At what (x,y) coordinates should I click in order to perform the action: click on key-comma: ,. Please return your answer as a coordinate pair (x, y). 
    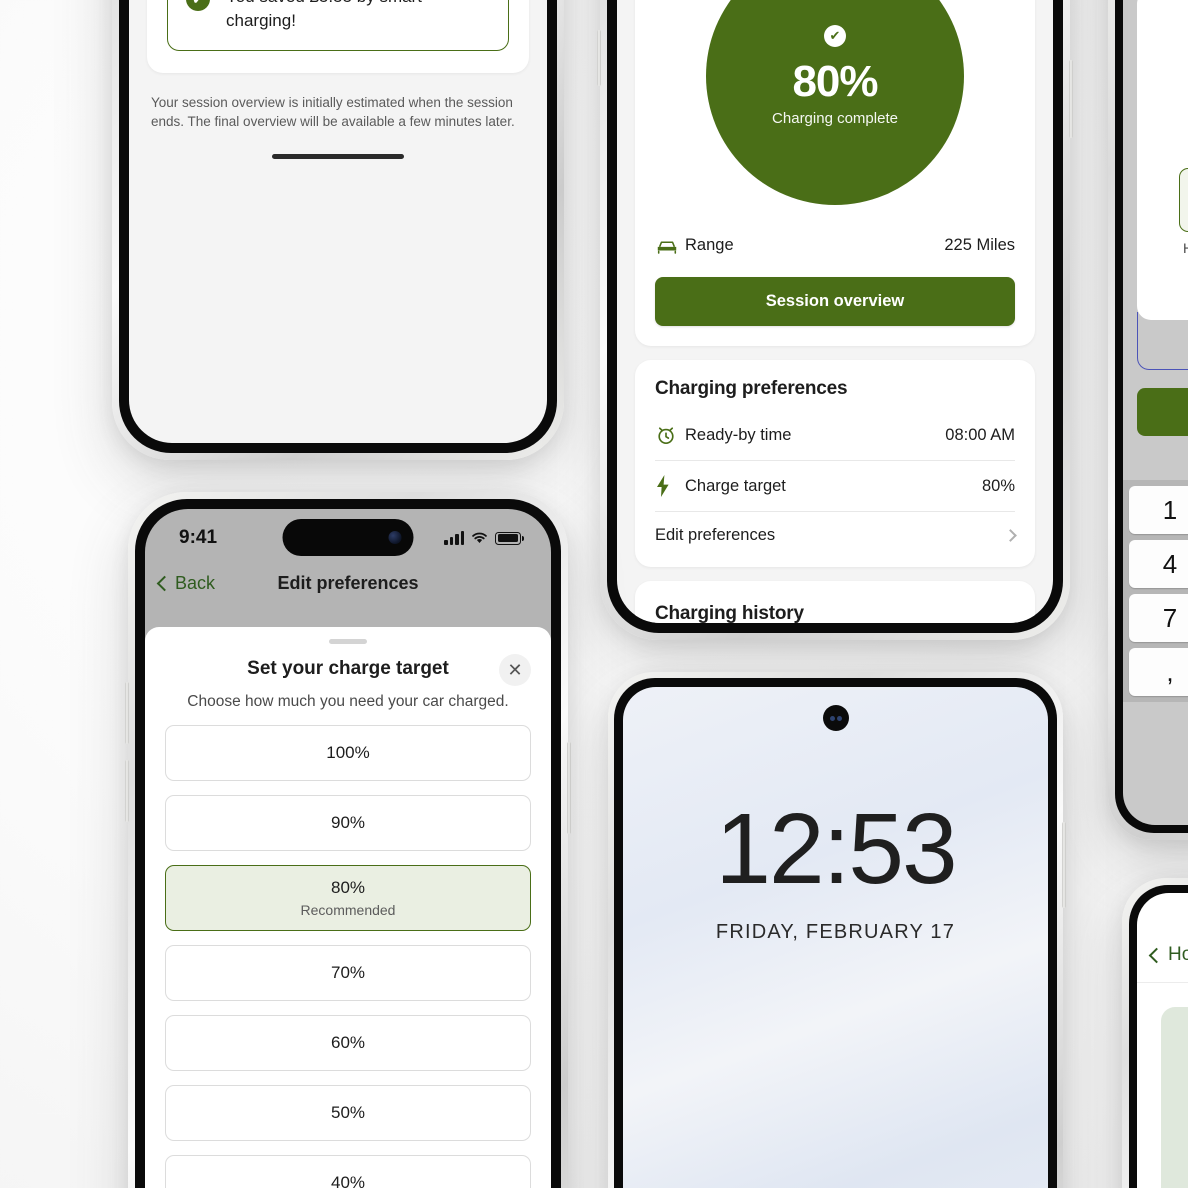
    Looking at the image, I should click on (1158, 672).